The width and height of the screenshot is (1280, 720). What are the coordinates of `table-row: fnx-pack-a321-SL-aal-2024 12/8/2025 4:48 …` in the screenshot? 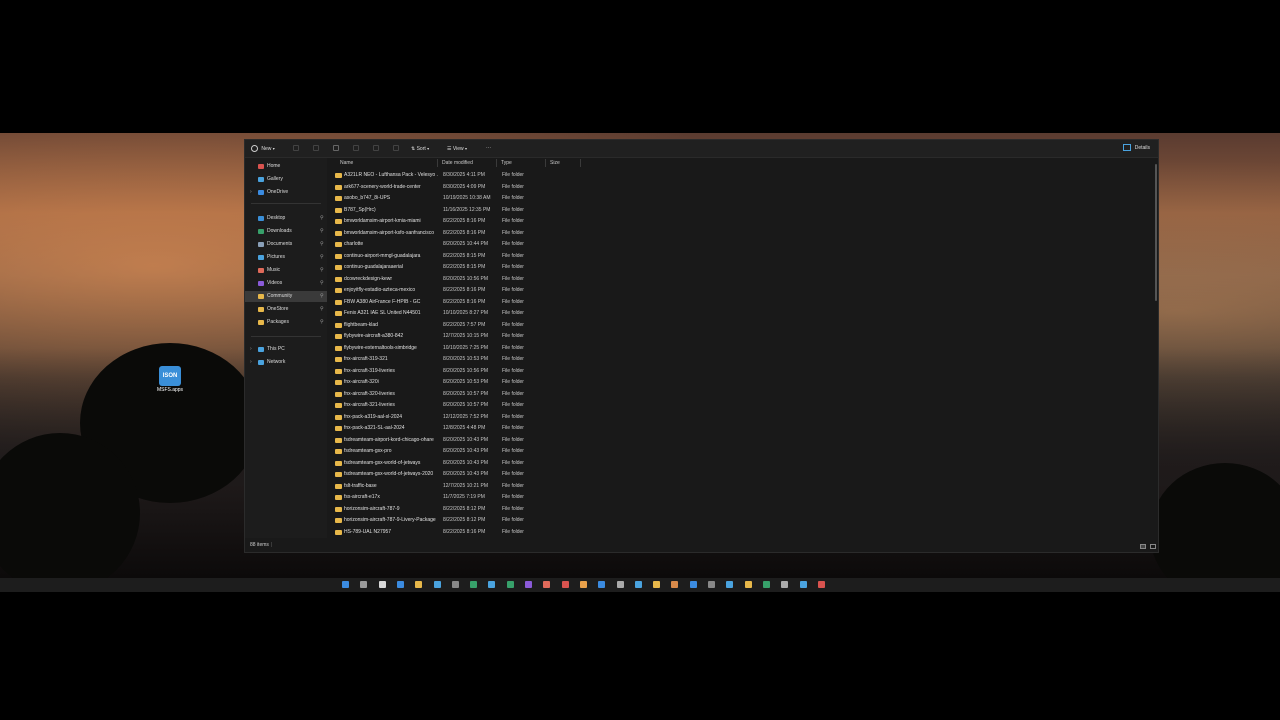 It's located at (448, 428).